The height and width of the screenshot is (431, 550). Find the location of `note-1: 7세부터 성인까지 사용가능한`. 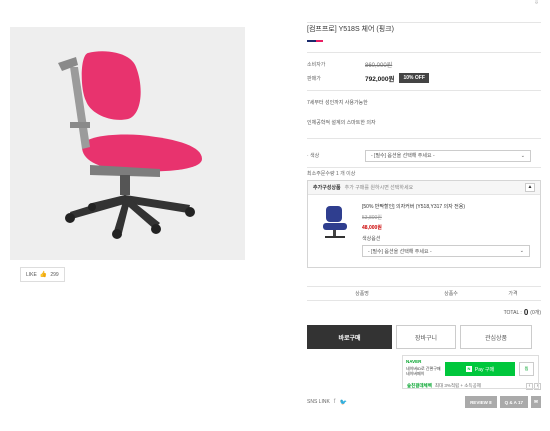

note-1: 7세부터 성인까지 사용가능한 is located at coordinates (337, 103).